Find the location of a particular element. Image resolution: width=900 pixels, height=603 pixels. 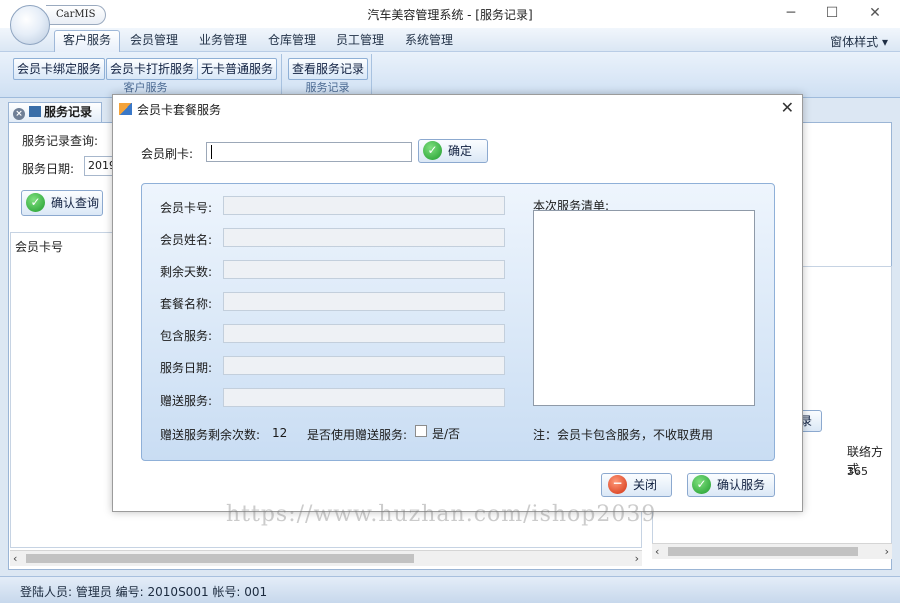

menu-business-management: 业务管理 is located at coordinates (223, 40).